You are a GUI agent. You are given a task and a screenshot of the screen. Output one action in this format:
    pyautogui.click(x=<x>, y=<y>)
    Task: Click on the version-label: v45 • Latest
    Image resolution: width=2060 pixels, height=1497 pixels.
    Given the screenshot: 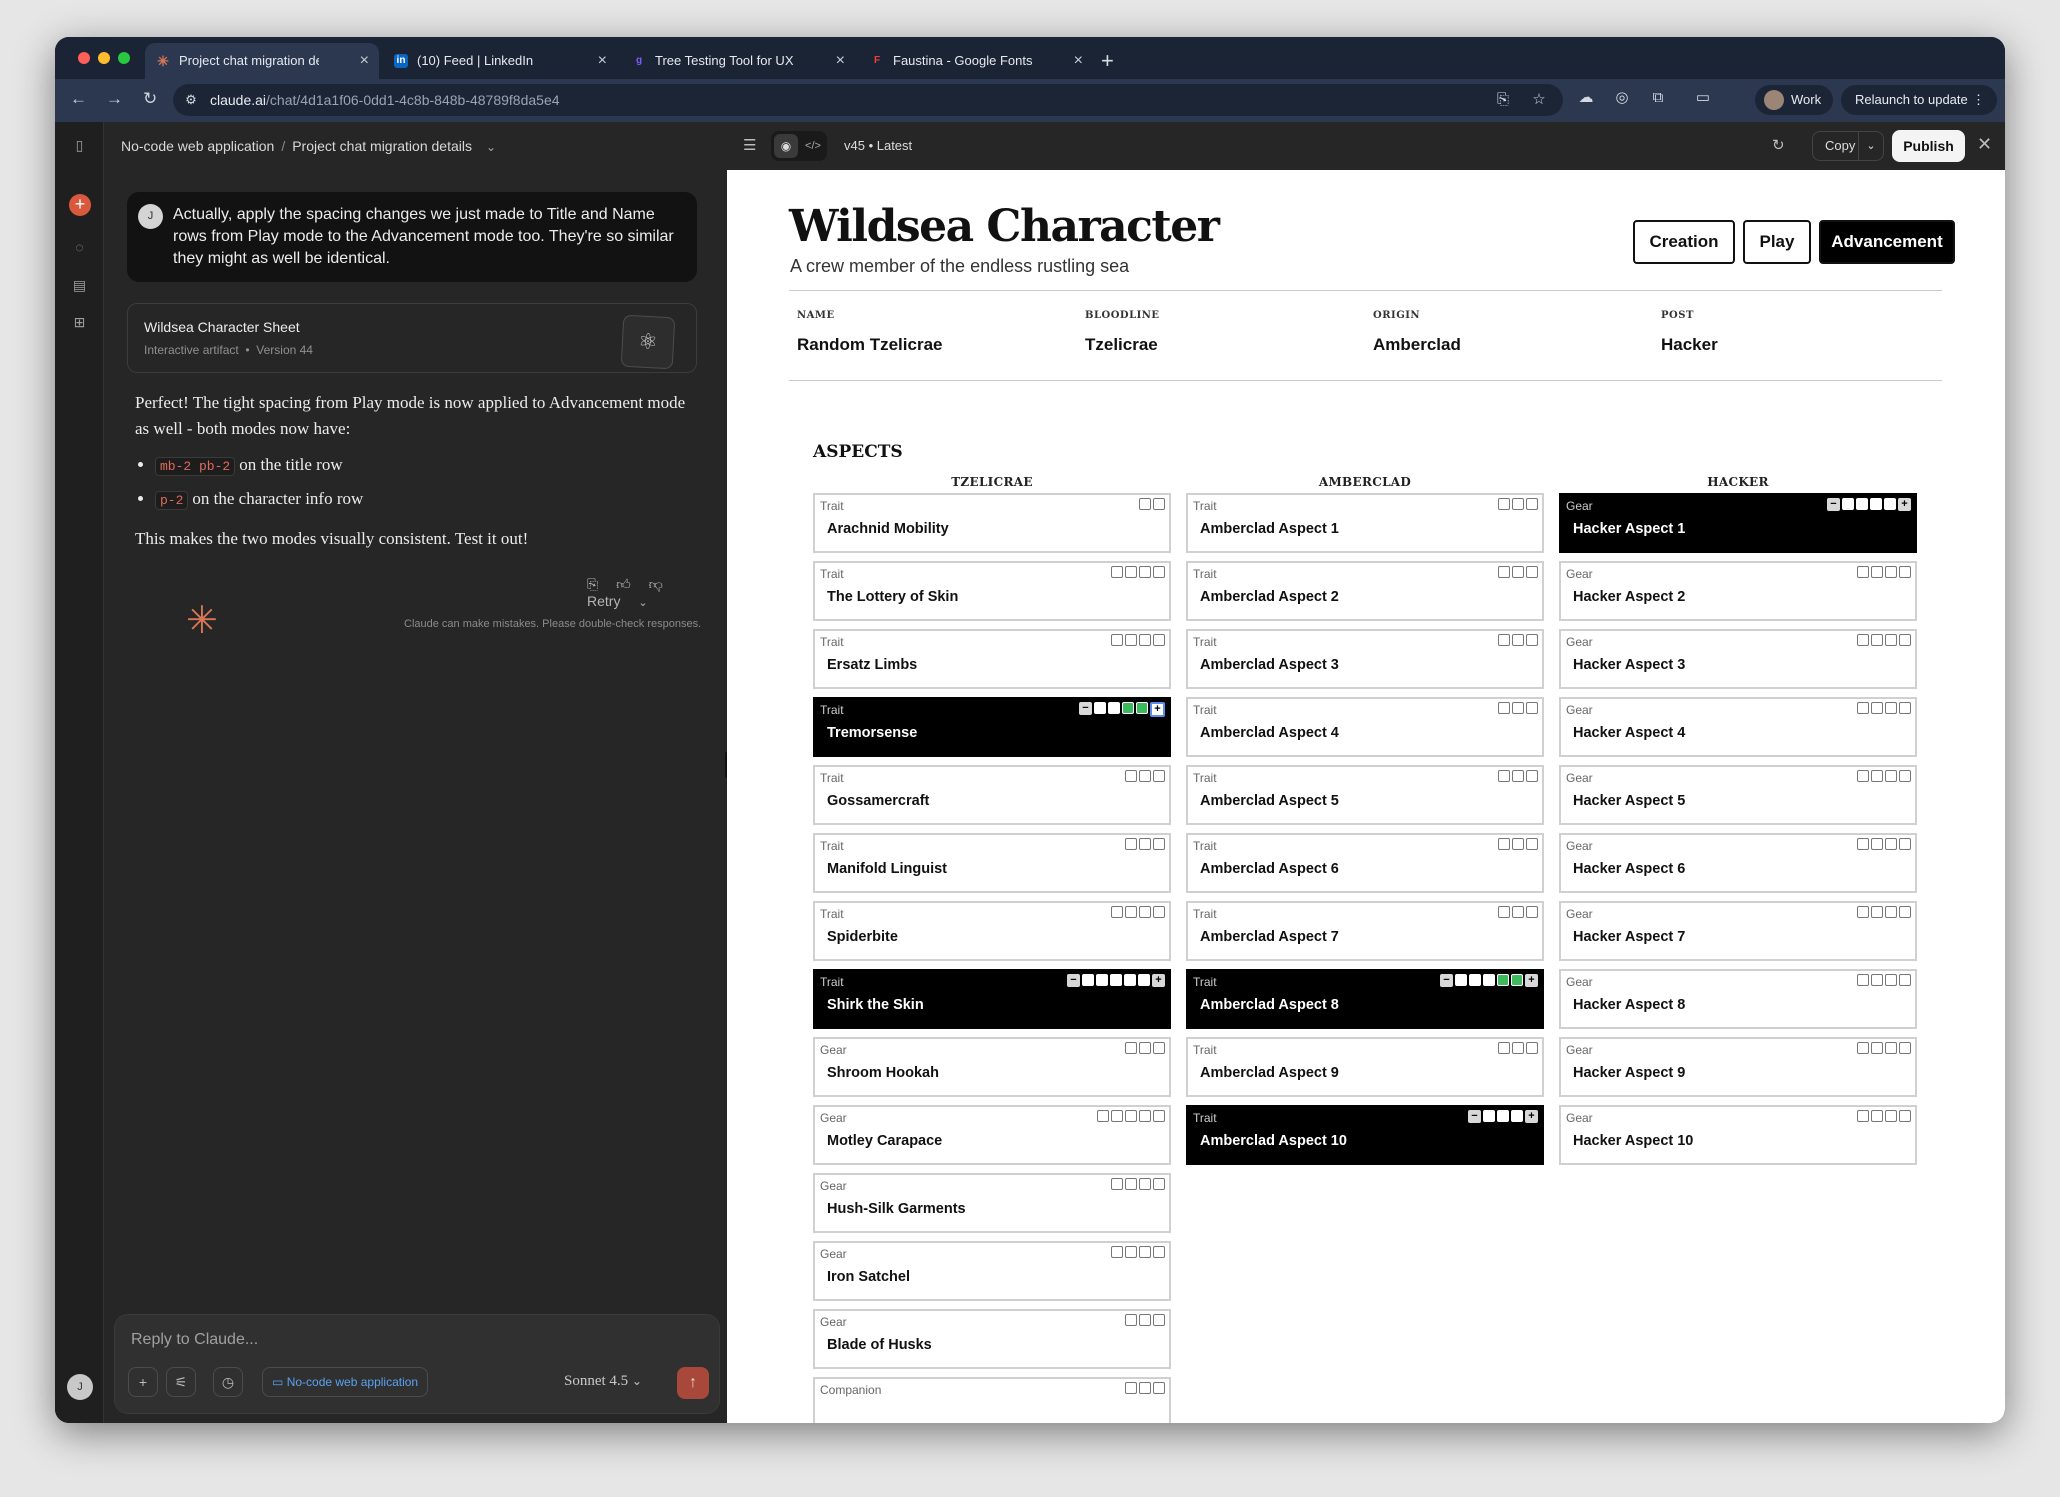 What is the action you would take?
    pyautogui.click(x=878, y=145)
    